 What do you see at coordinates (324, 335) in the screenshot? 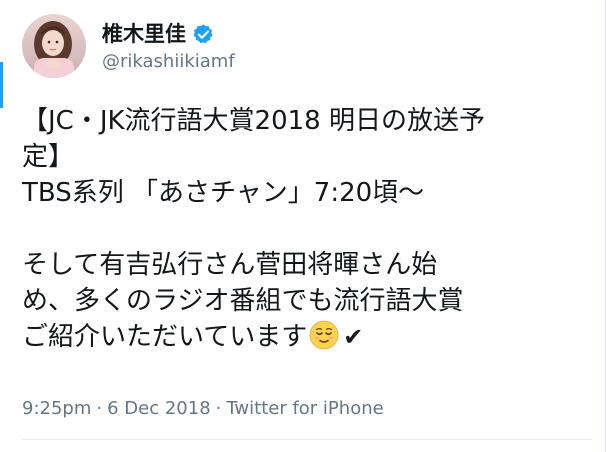
I see `relieved-face-icon` at bounding box center [324, 335].